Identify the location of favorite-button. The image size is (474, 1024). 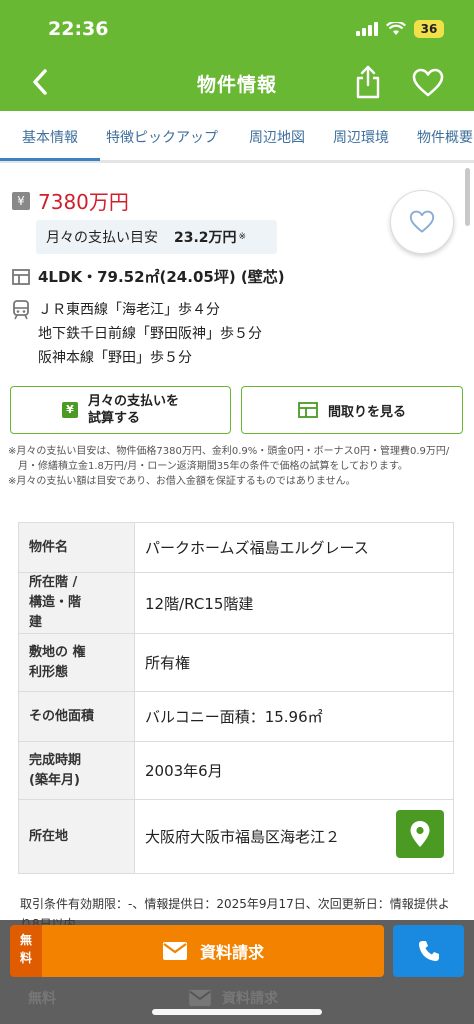
(428, 84).